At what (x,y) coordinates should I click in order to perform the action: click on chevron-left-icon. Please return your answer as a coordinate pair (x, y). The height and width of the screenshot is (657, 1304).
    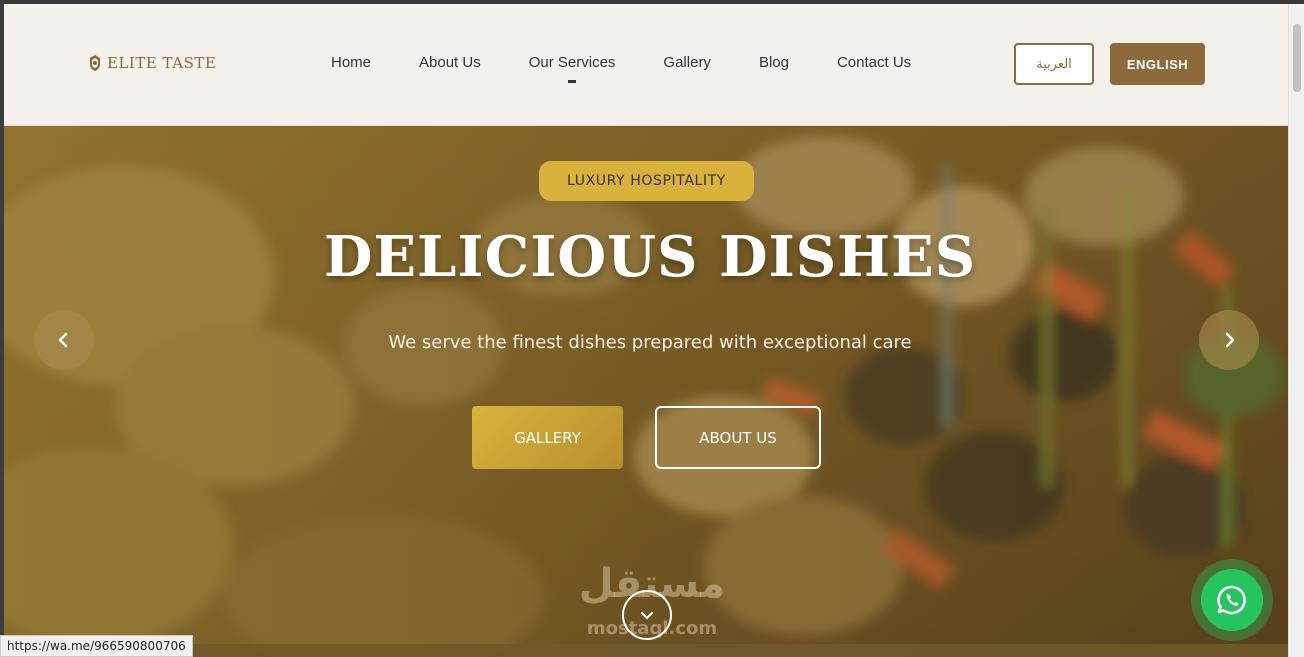
    Looking at the image, I should click on (63, 340).